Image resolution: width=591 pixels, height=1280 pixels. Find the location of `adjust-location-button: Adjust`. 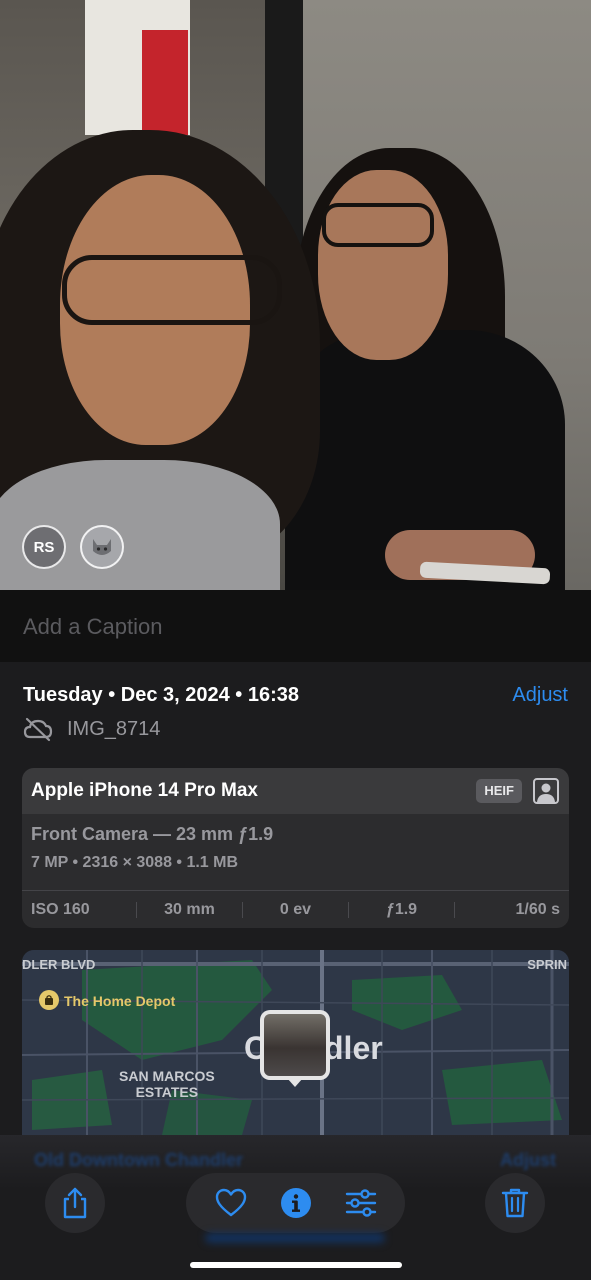

adjust-location-button: Adjust is located at coordinates (528, 1160).